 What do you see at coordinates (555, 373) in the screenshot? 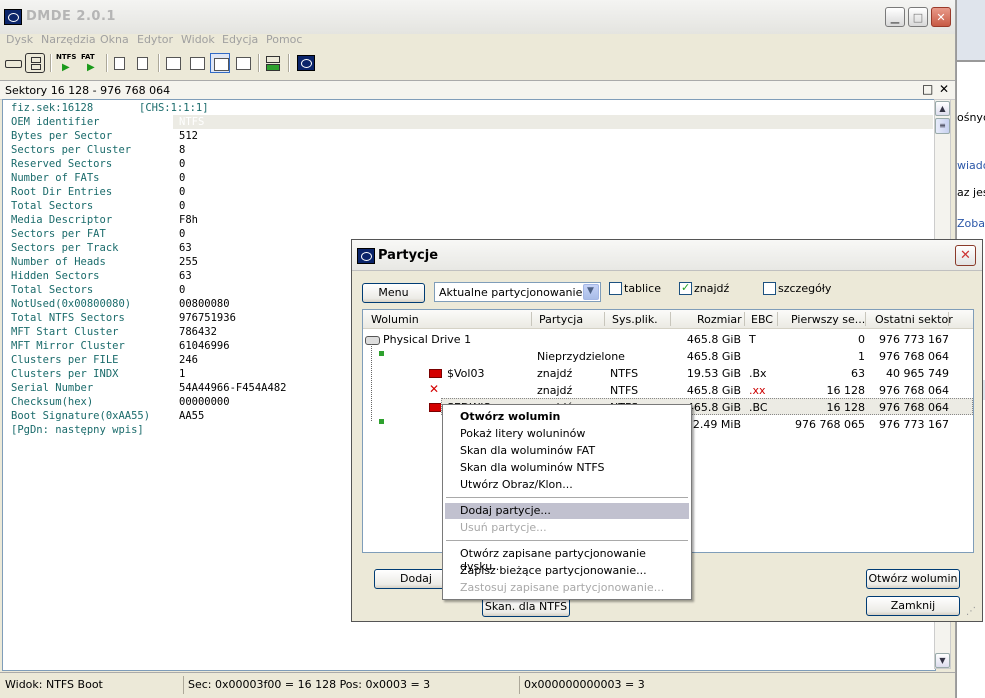
I see `cell-partycja: znajdź` at bounding box center [555, 373].